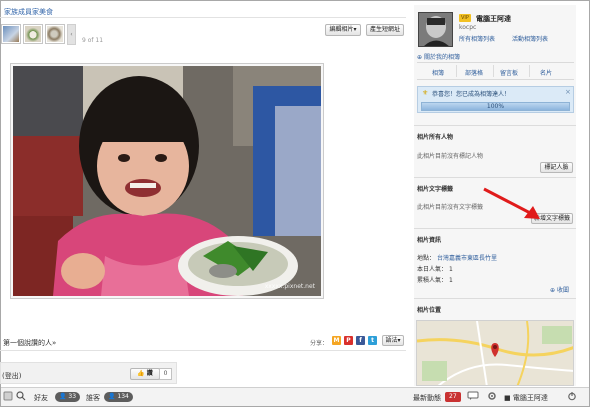 The height and width of the screenshot is (407, 590). What do you see at coordinates (145, 374) in the screenshot?
I see `like-button: 👍 讚` at bounding box center [145, 374].